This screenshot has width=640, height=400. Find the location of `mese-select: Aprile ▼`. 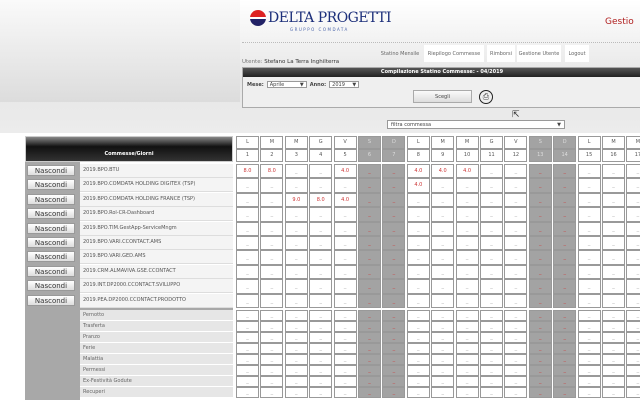

mese-select: Aprile ▼ is located at coordinates (286, 84).